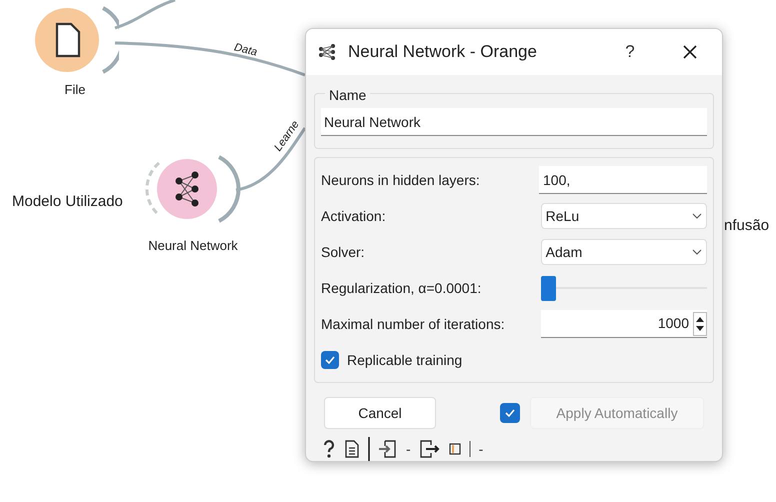 Image resolution: width=776 pixels, height=502 pixels. I want to click on panel-icon, so click(454, 449).